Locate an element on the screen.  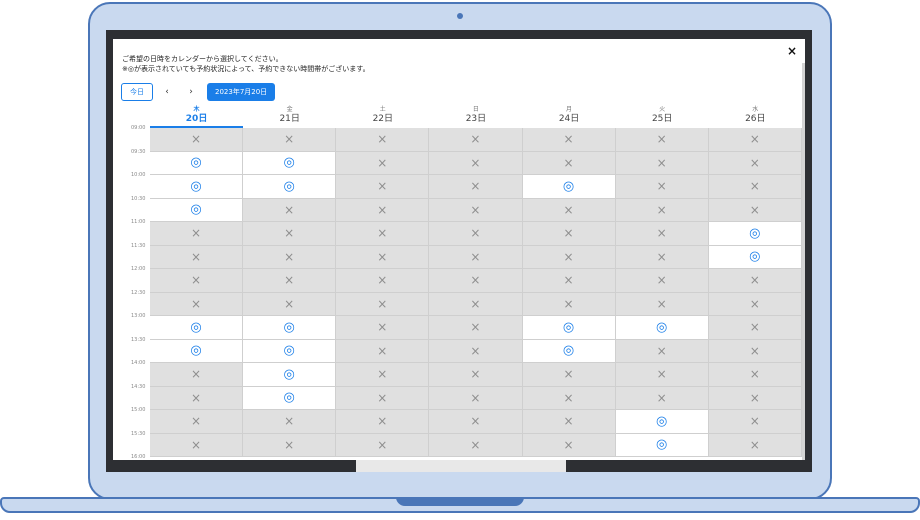
day-header: 木 20日 is located at coordinates (196, 116).